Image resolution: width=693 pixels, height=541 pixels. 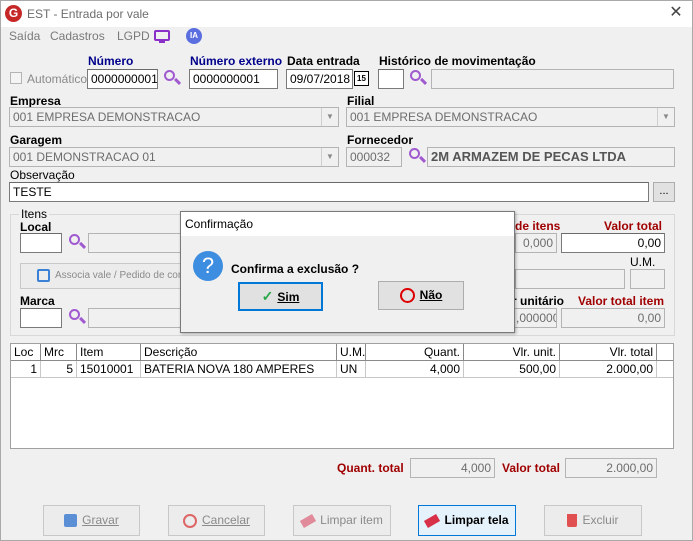 What do you see at coordinates (415, 352) in the screenshot?
I see `col-quant: Quant.` at bounding box center [415, 352].